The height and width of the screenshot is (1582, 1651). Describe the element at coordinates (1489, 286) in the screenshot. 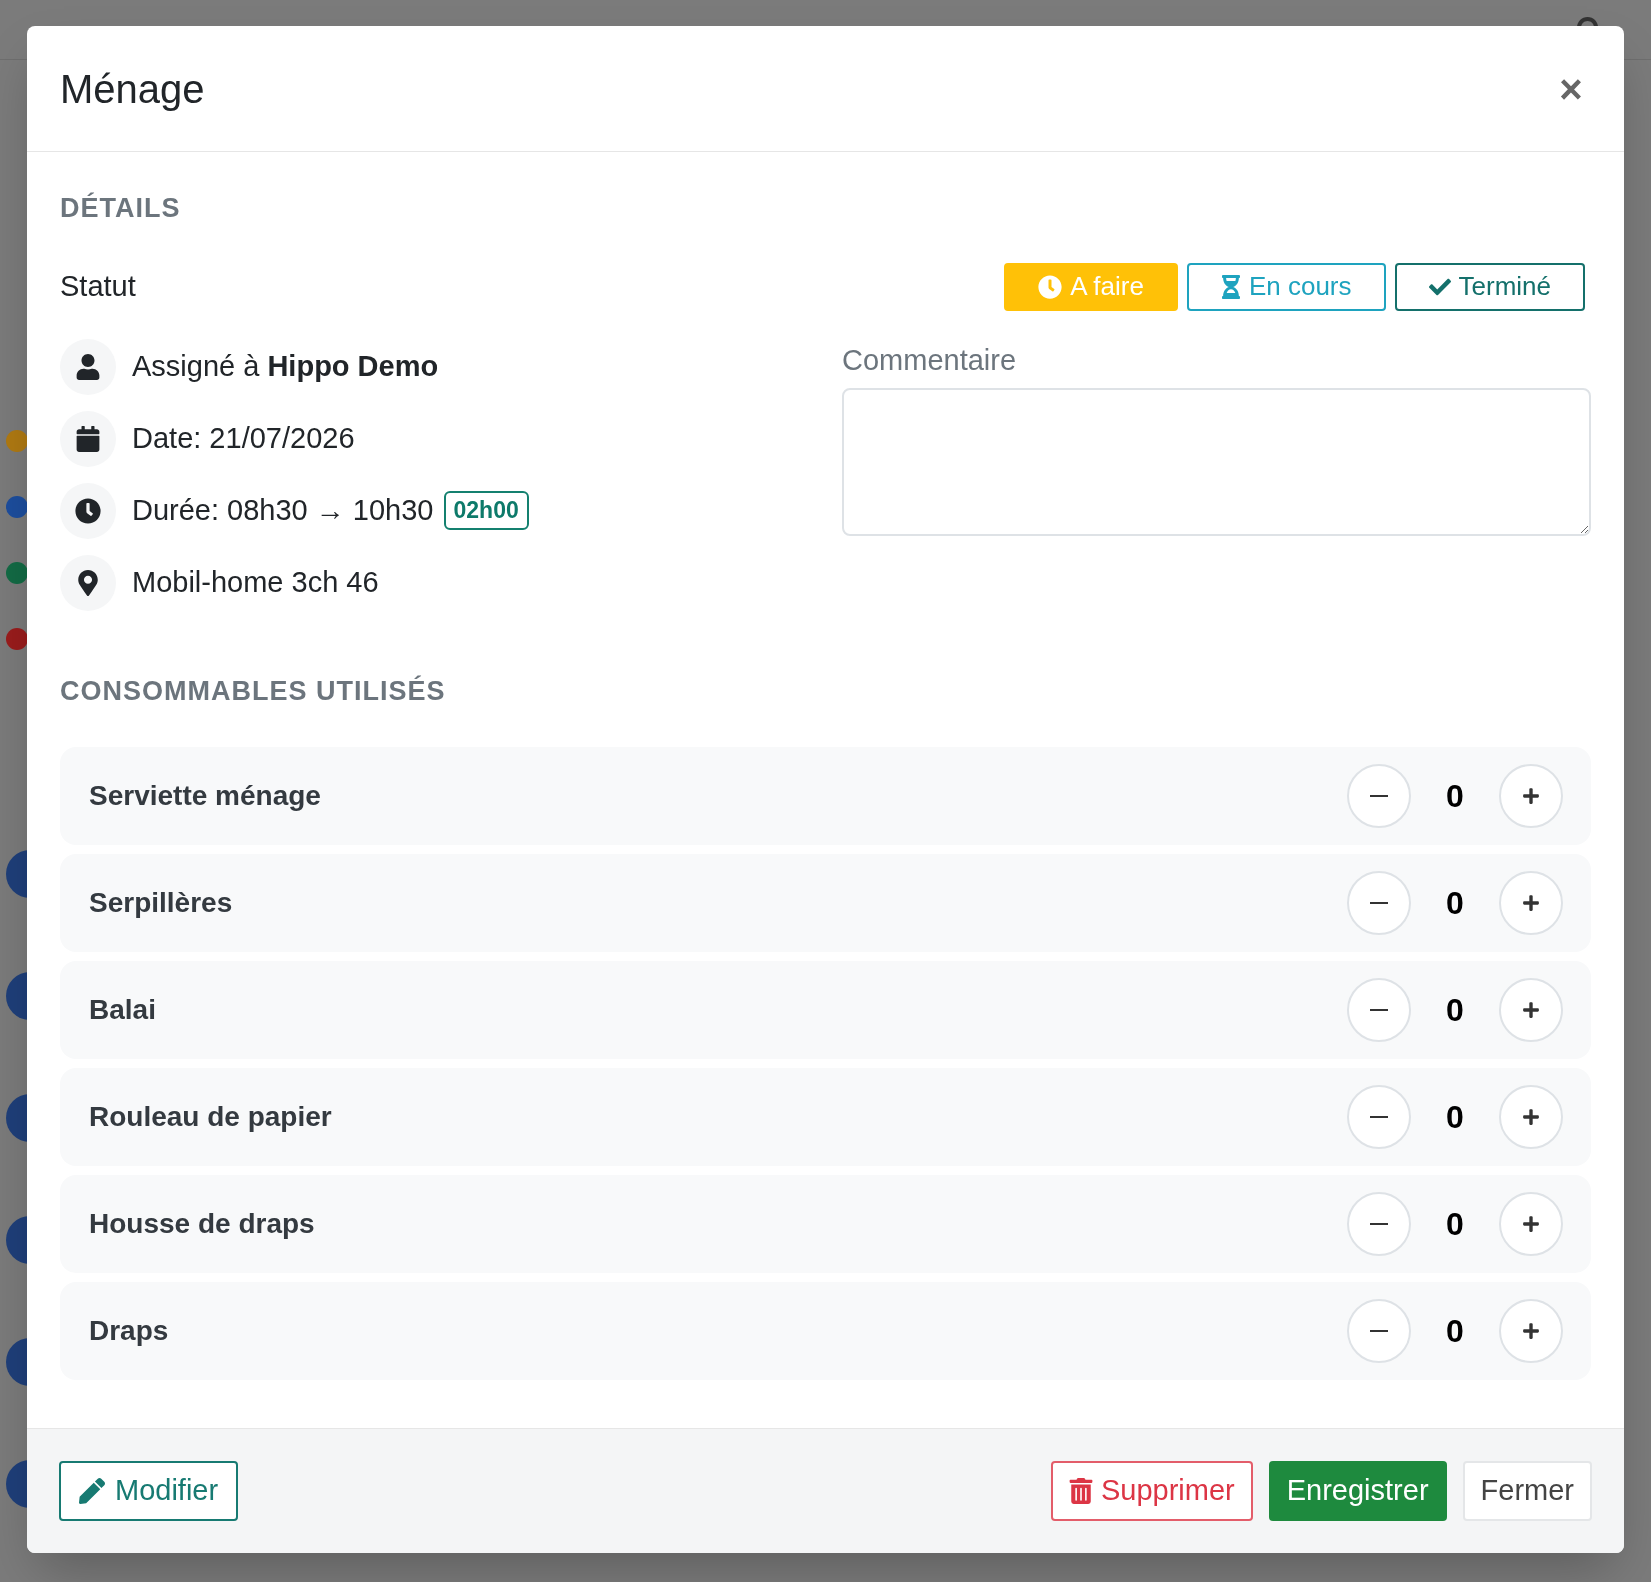

I see `status-button: Terminé` at that location.